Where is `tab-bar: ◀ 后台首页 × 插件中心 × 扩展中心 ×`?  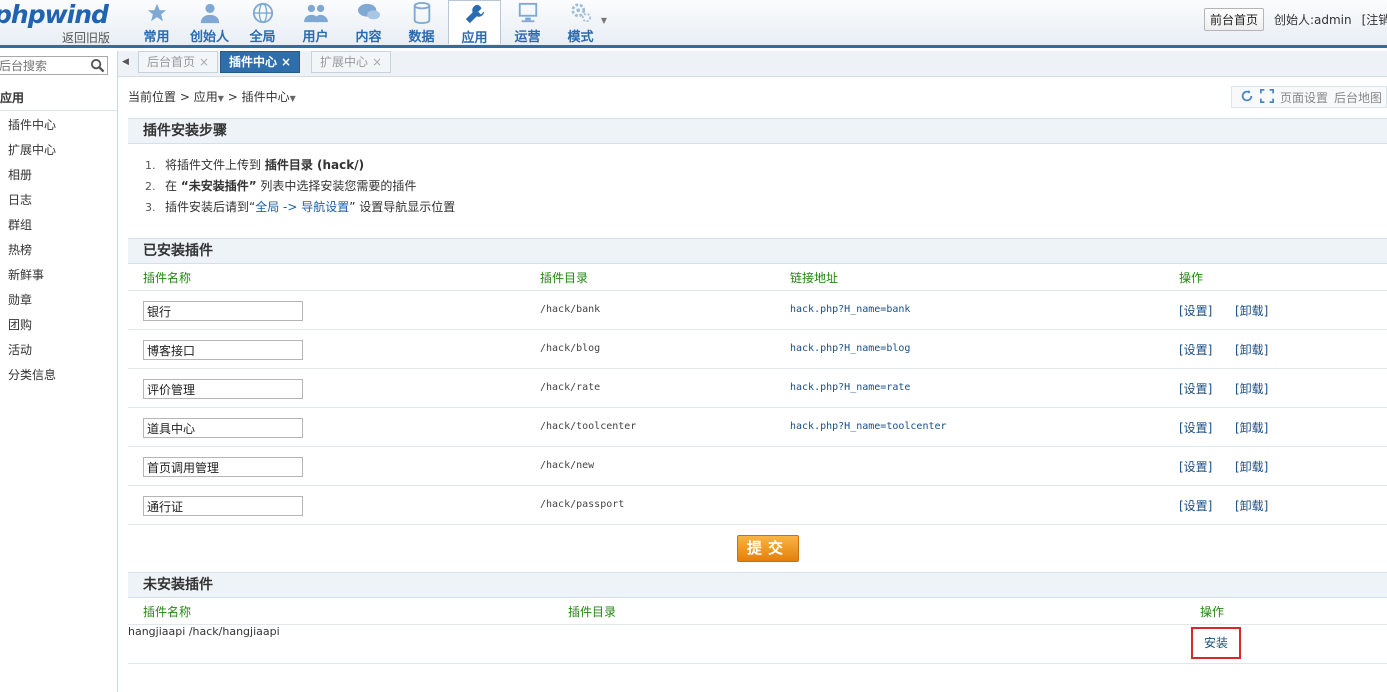
tab-bar: ◀ 后台首页 × 插件中心 × 扩展中心 × is located at coordinates (752, 64).